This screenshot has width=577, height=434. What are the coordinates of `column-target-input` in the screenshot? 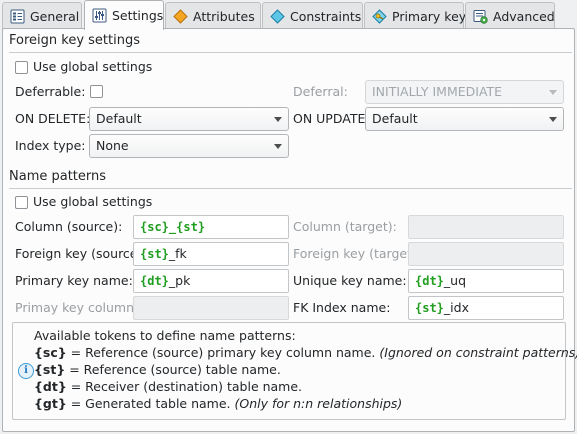 It's located at (486, 227).